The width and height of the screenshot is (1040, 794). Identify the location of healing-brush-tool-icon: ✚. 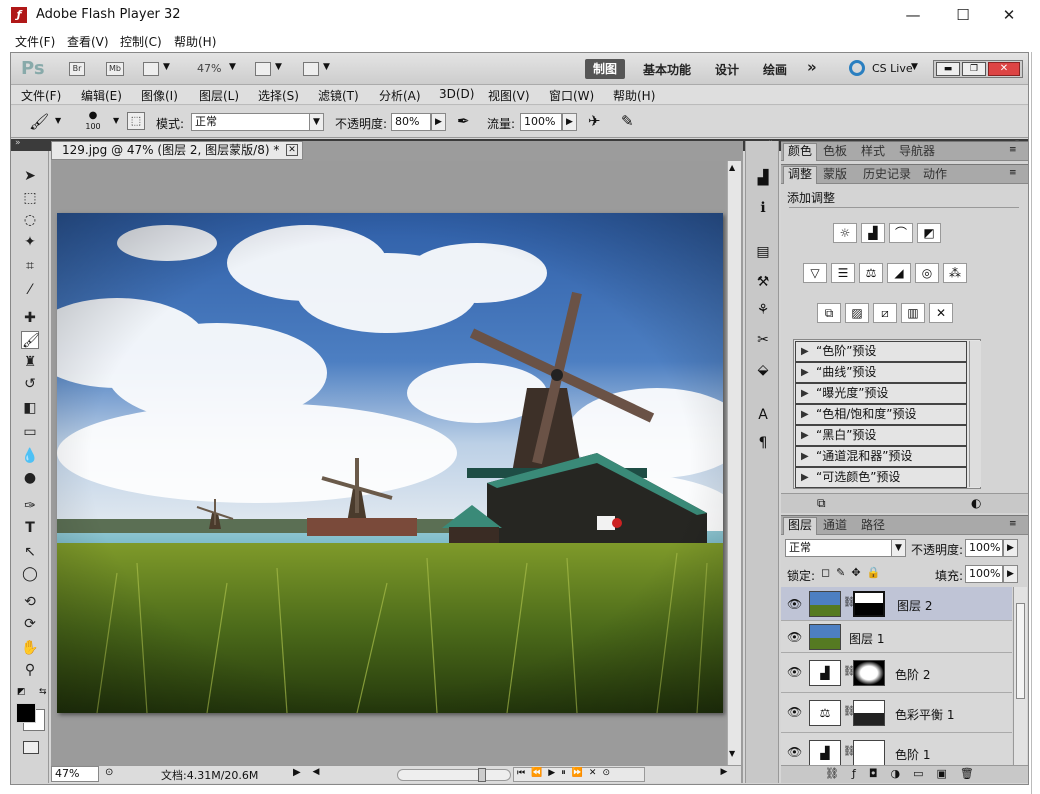
(30, 318).